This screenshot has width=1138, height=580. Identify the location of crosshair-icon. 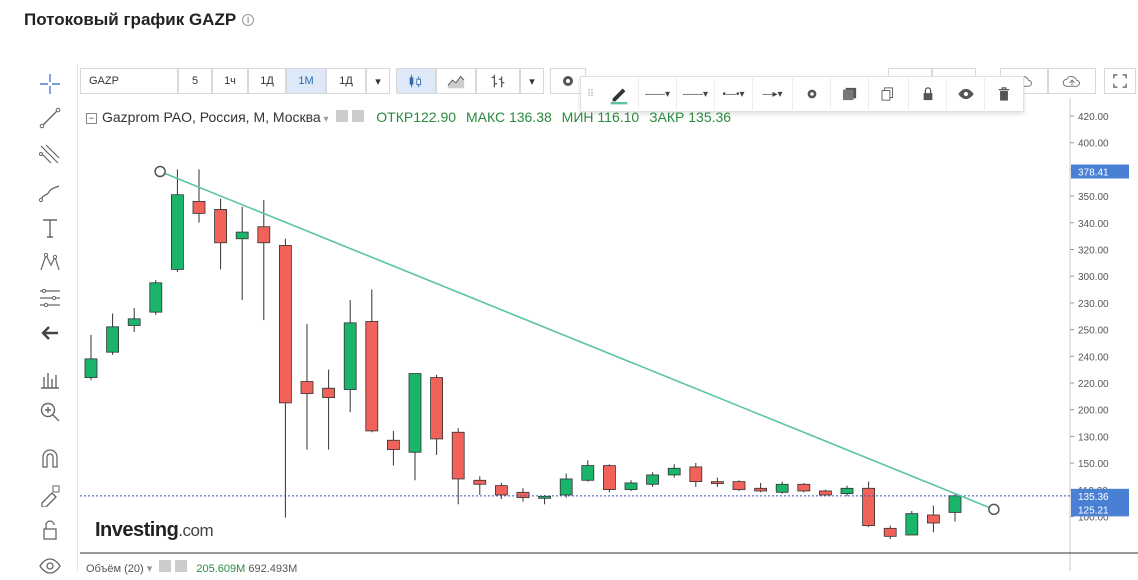
(50, 84).